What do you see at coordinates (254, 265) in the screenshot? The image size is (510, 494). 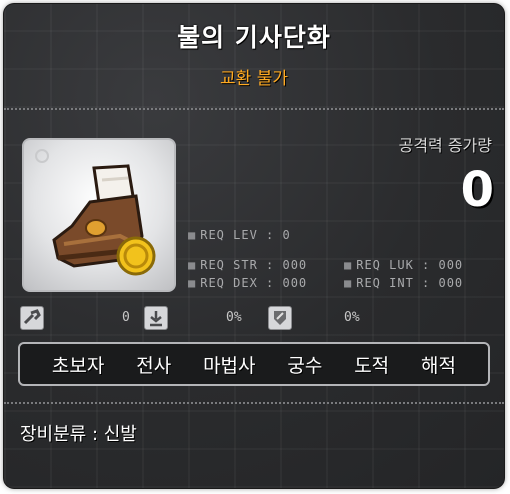 I see `req-str-text: REQ STR : 000` at bounding box center [254, 265].